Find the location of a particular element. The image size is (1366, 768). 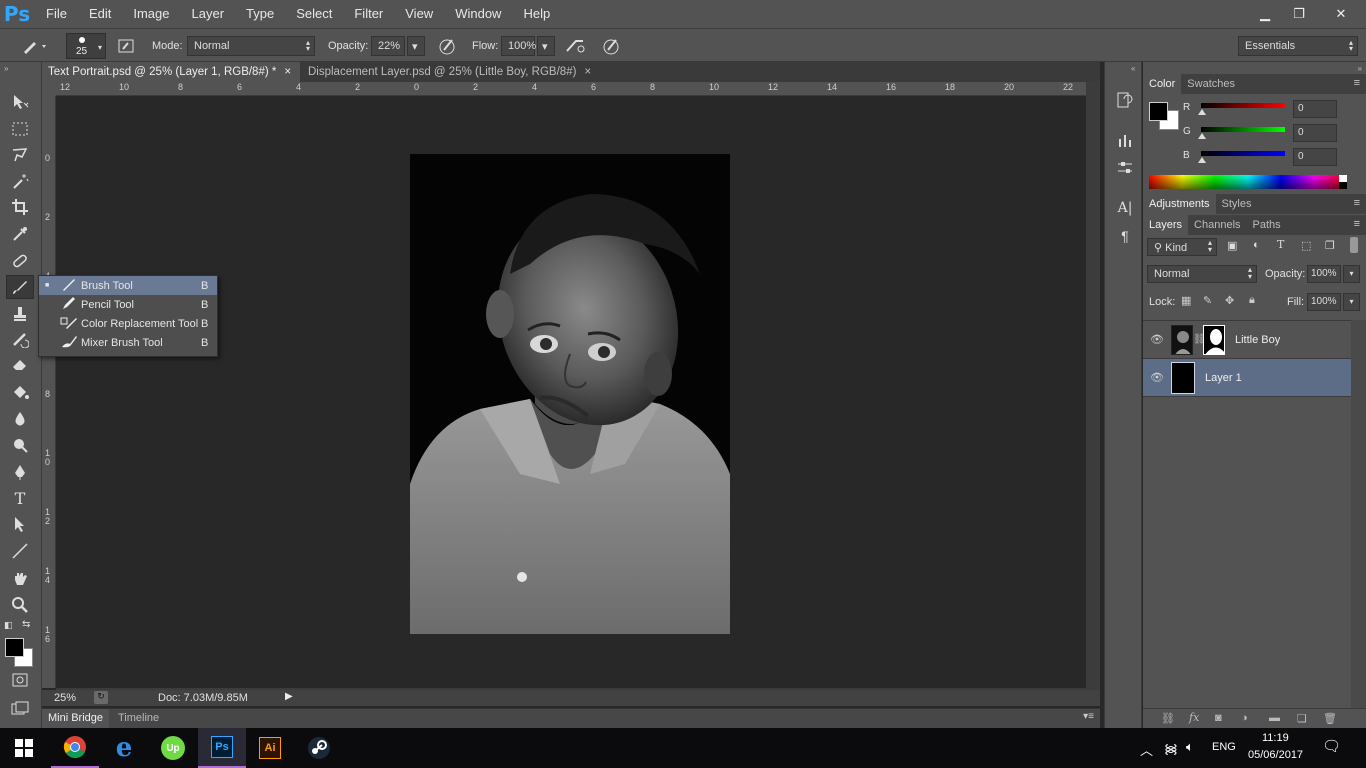

flyout-item-brush-tool: ■ Brush Tool B is located at coordinates (128, 285).